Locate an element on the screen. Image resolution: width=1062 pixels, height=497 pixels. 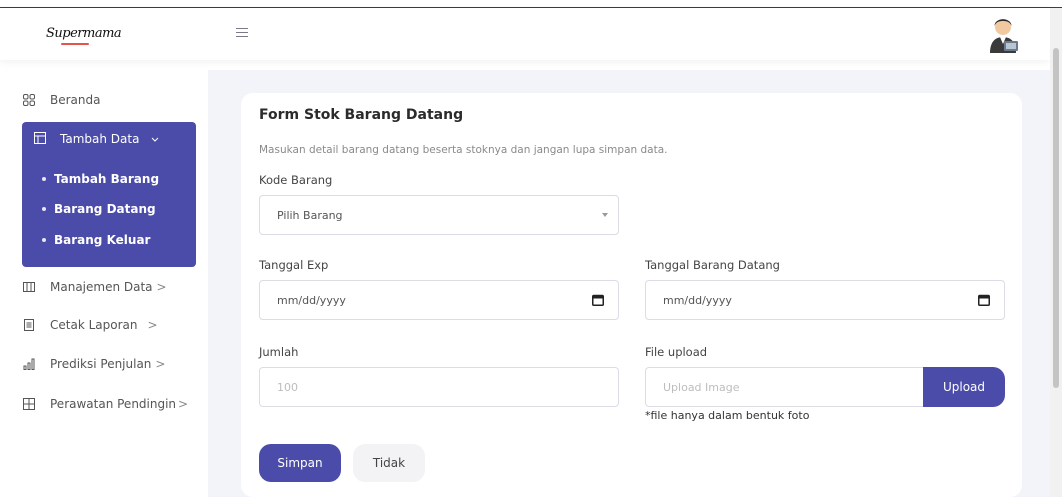
sidebar-item-manajemen-data: Manajemen Data > is located at coordinates (94, 287).